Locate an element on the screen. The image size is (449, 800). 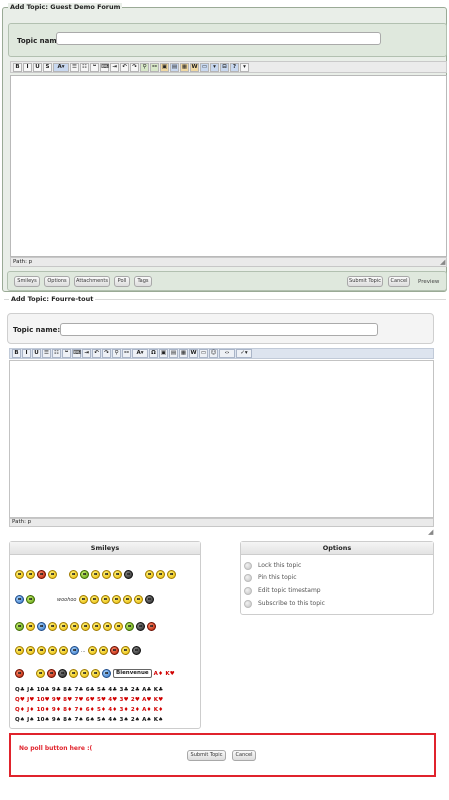
link-icon: ⚲ is located at coordinates (116, 353).